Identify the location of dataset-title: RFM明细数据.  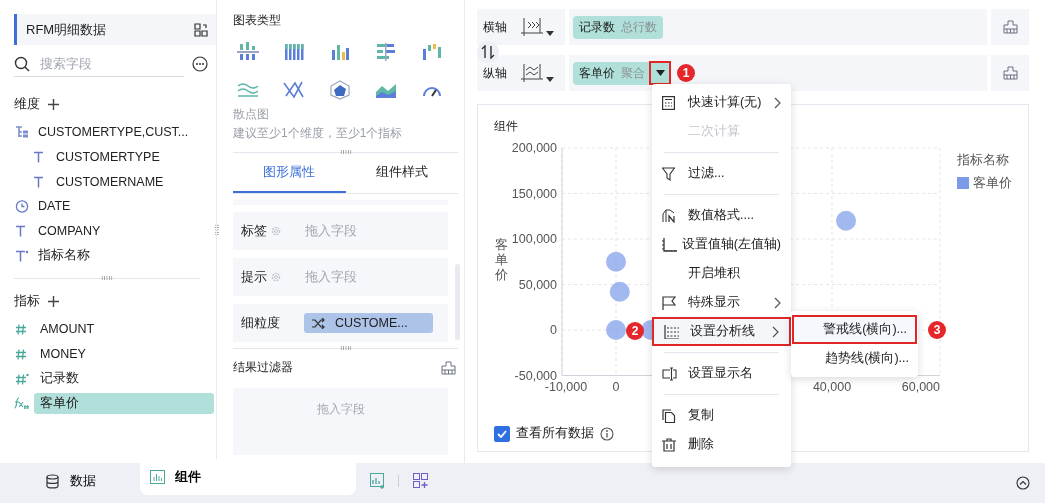
(66, 29).